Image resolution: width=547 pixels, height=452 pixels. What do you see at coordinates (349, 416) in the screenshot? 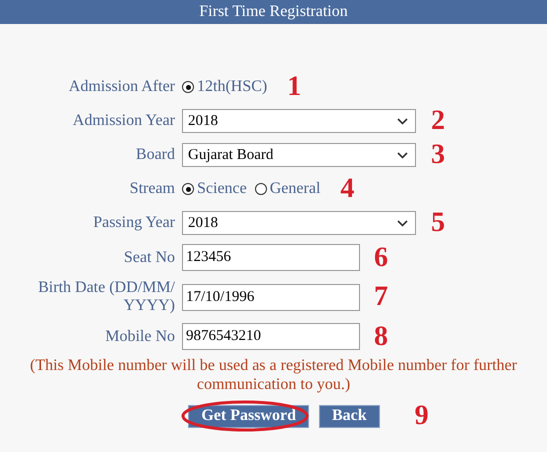
I see `form-button: Back` at bounding box center [349, 416].